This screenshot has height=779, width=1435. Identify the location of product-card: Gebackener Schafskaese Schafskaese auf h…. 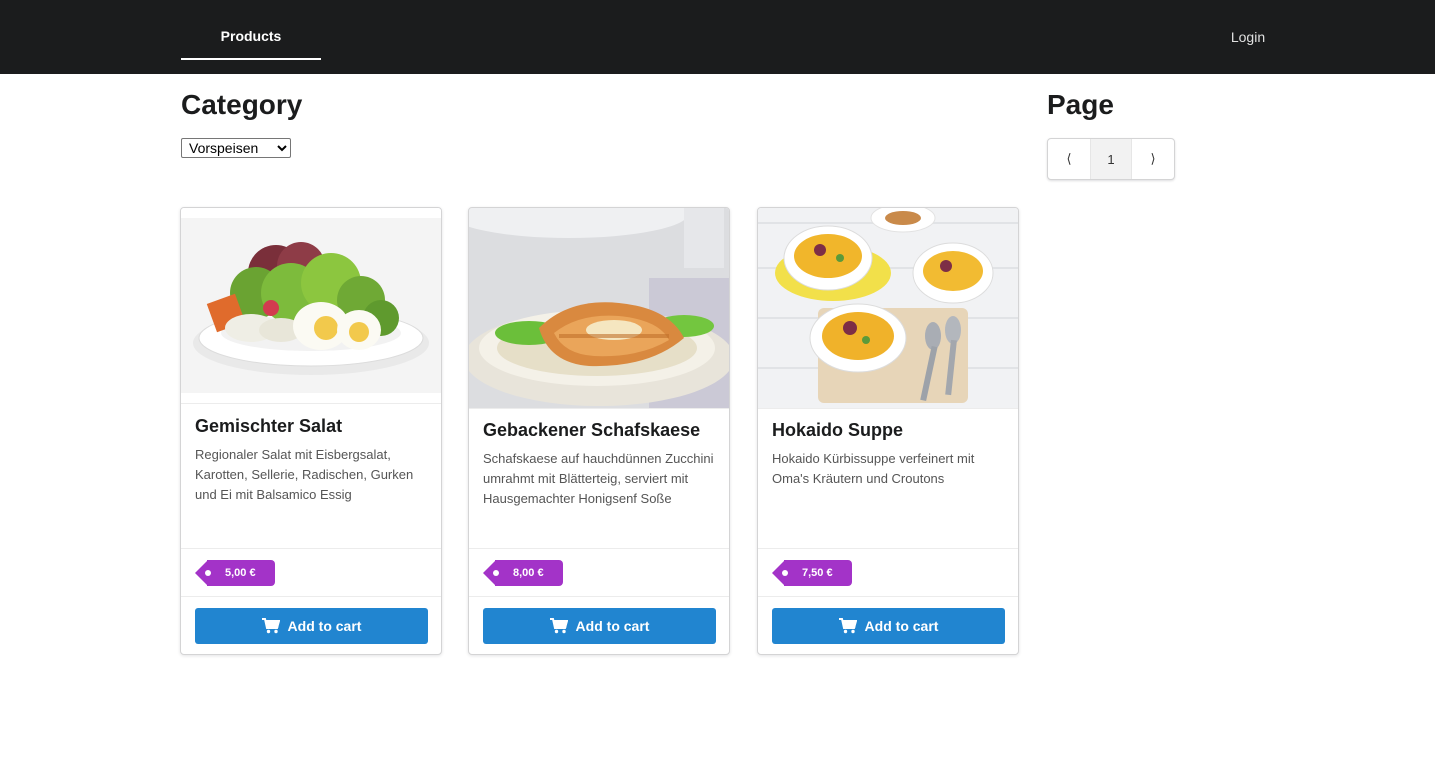
(599, 431).